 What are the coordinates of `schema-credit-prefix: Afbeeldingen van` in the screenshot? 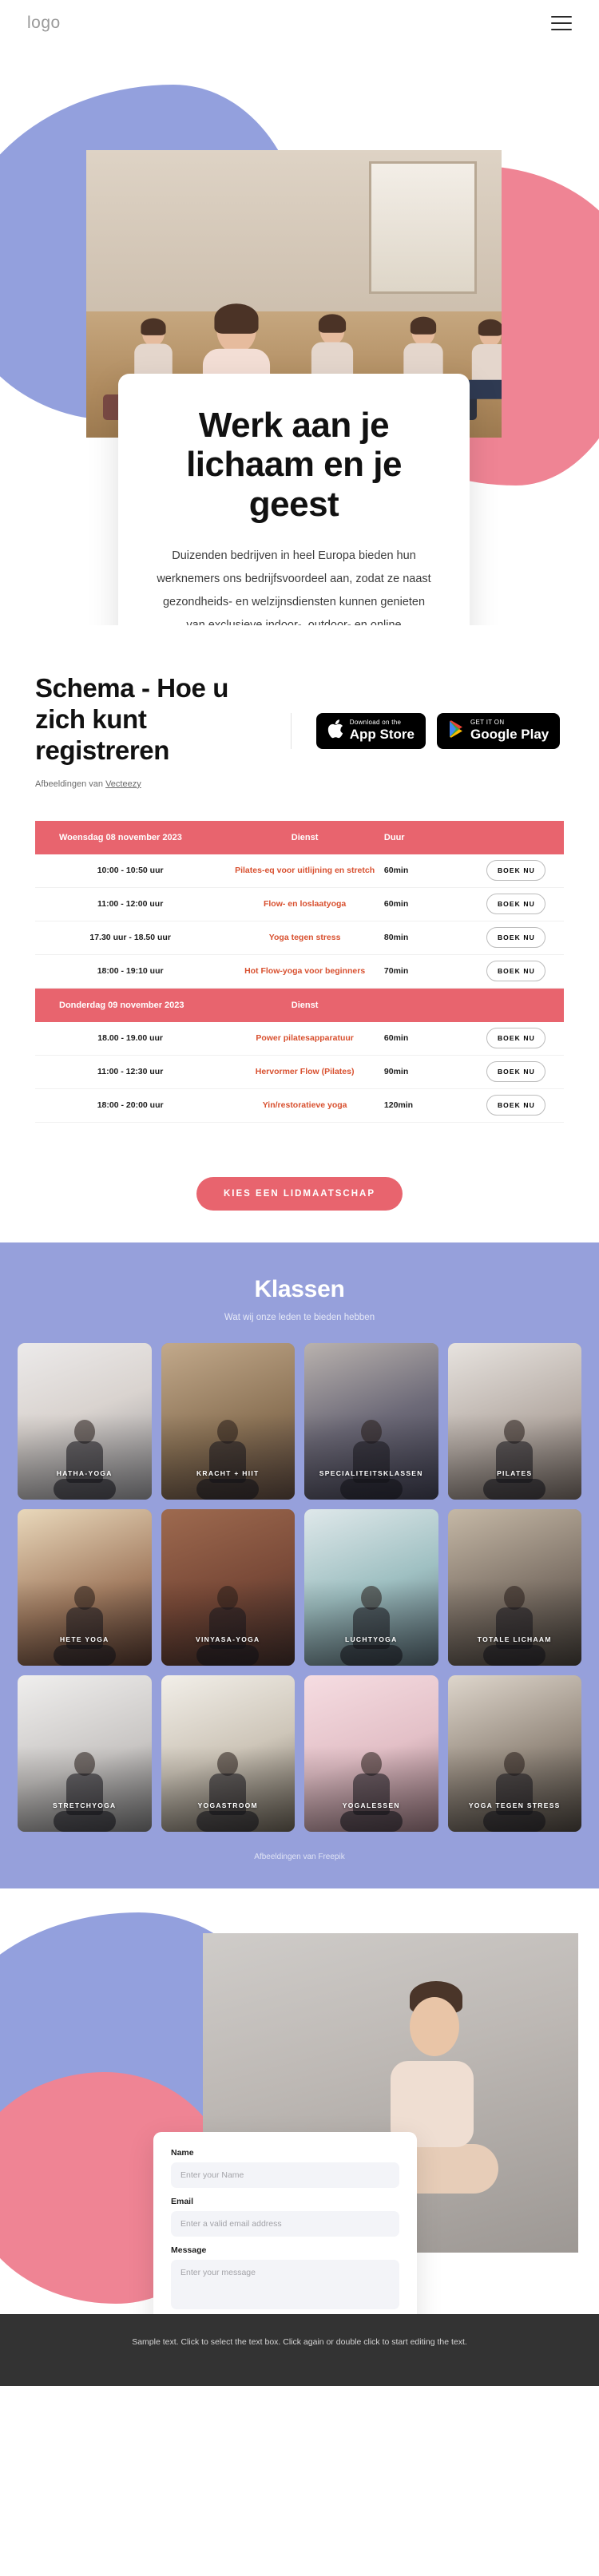 It's located at (70, 784).